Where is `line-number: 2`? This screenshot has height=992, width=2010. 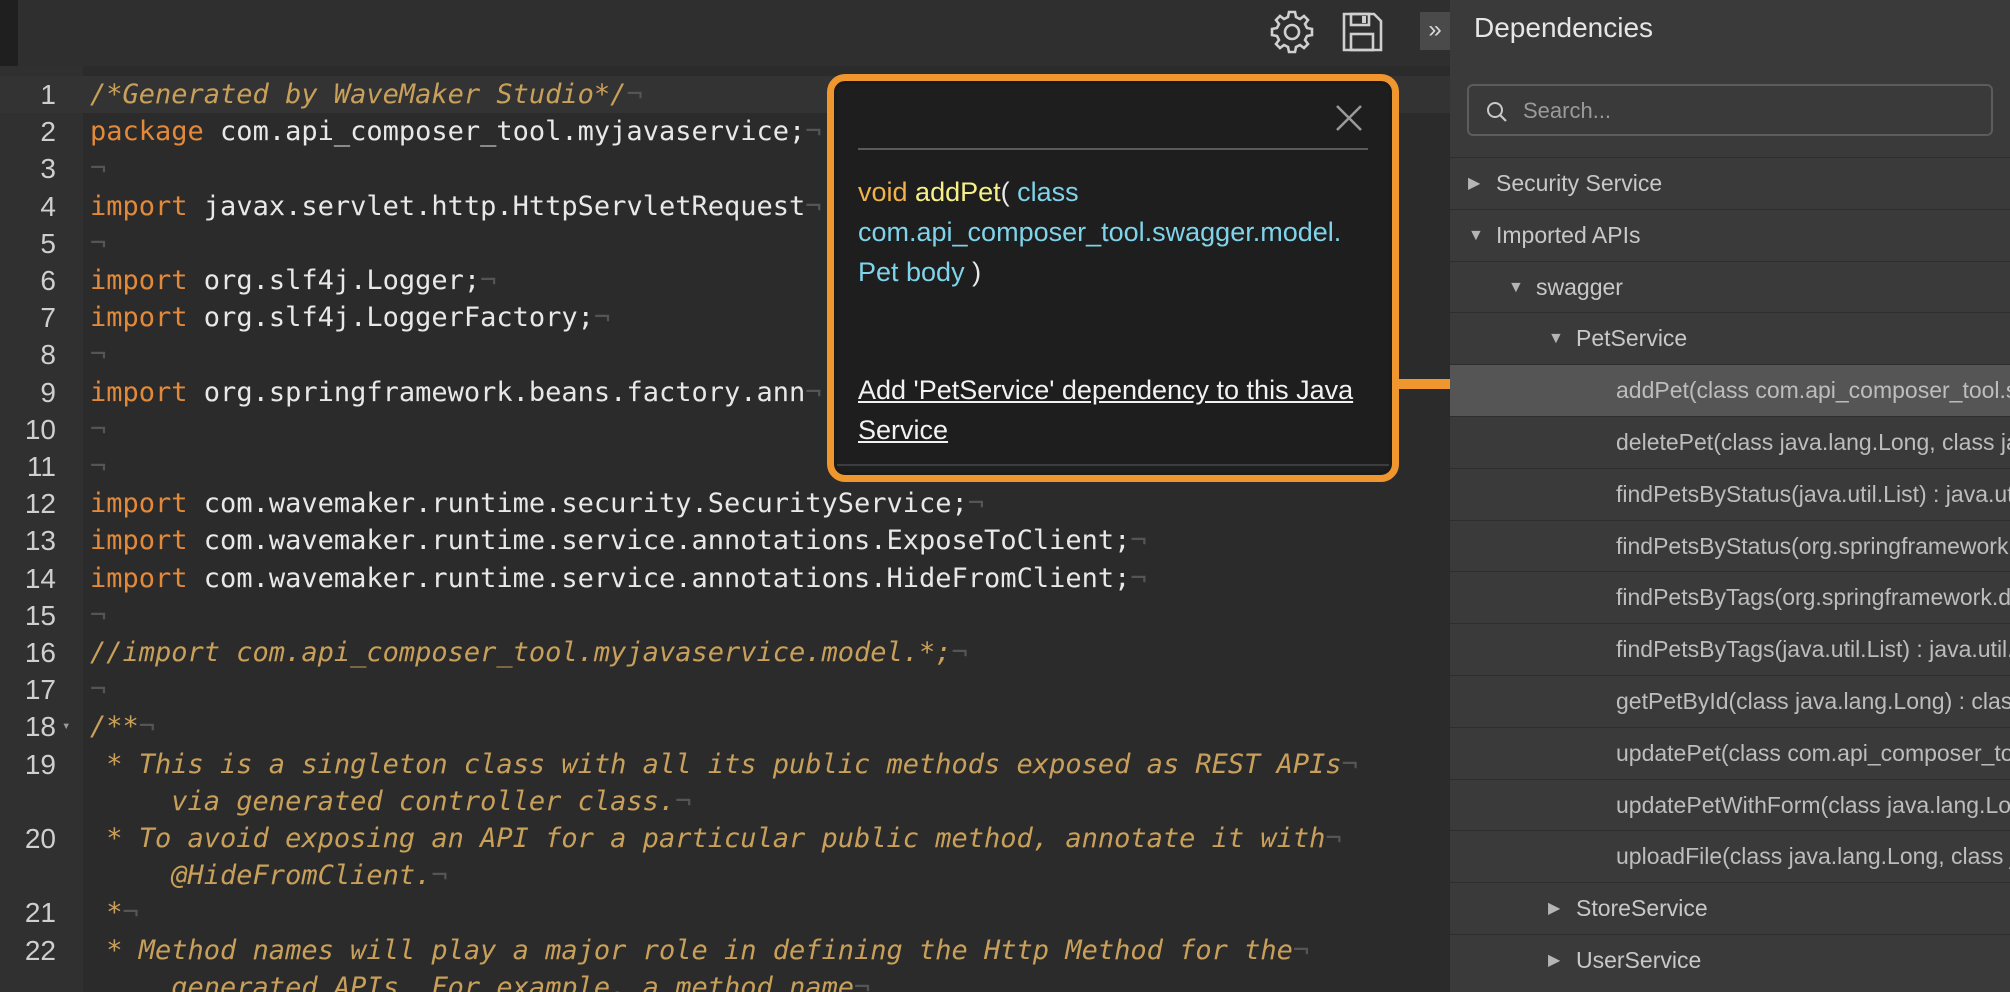
line-number: 2 is located at coordinates (48, 132).